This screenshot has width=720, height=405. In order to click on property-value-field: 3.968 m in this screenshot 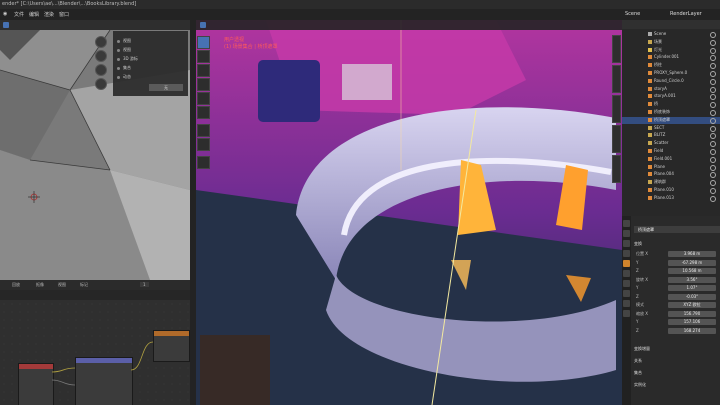, I will do `click(692, 254)`.